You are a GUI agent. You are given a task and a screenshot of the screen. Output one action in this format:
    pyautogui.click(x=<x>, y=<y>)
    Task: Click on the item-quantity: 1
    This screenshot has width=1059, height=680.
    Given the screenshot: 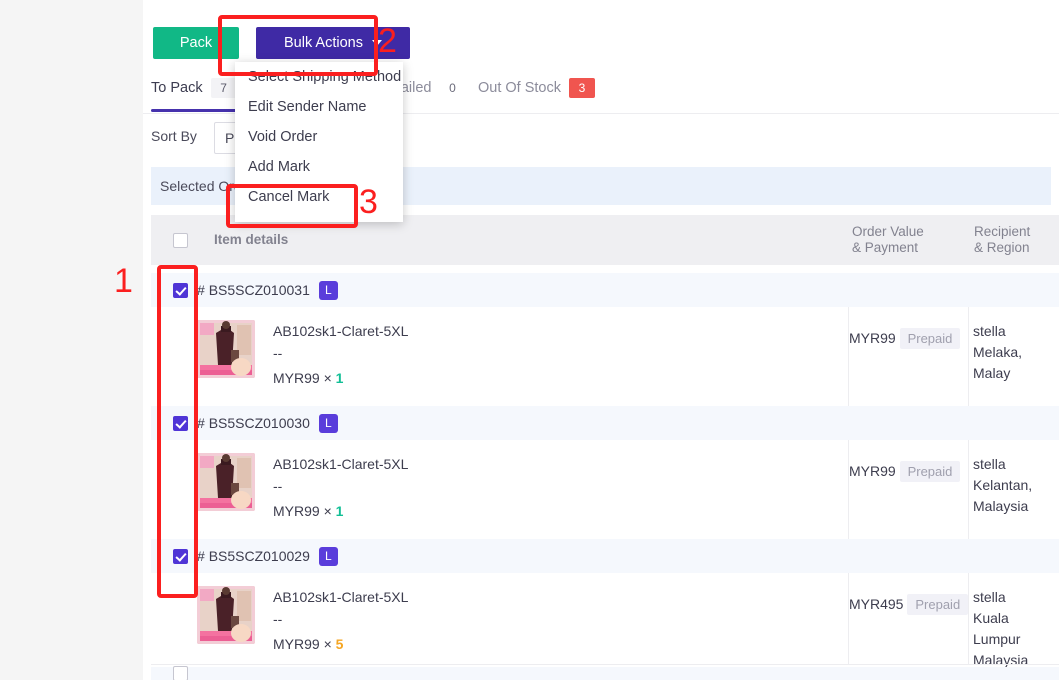 What is the action you would take?
    pyautogui.click(x=339, y=511)
    